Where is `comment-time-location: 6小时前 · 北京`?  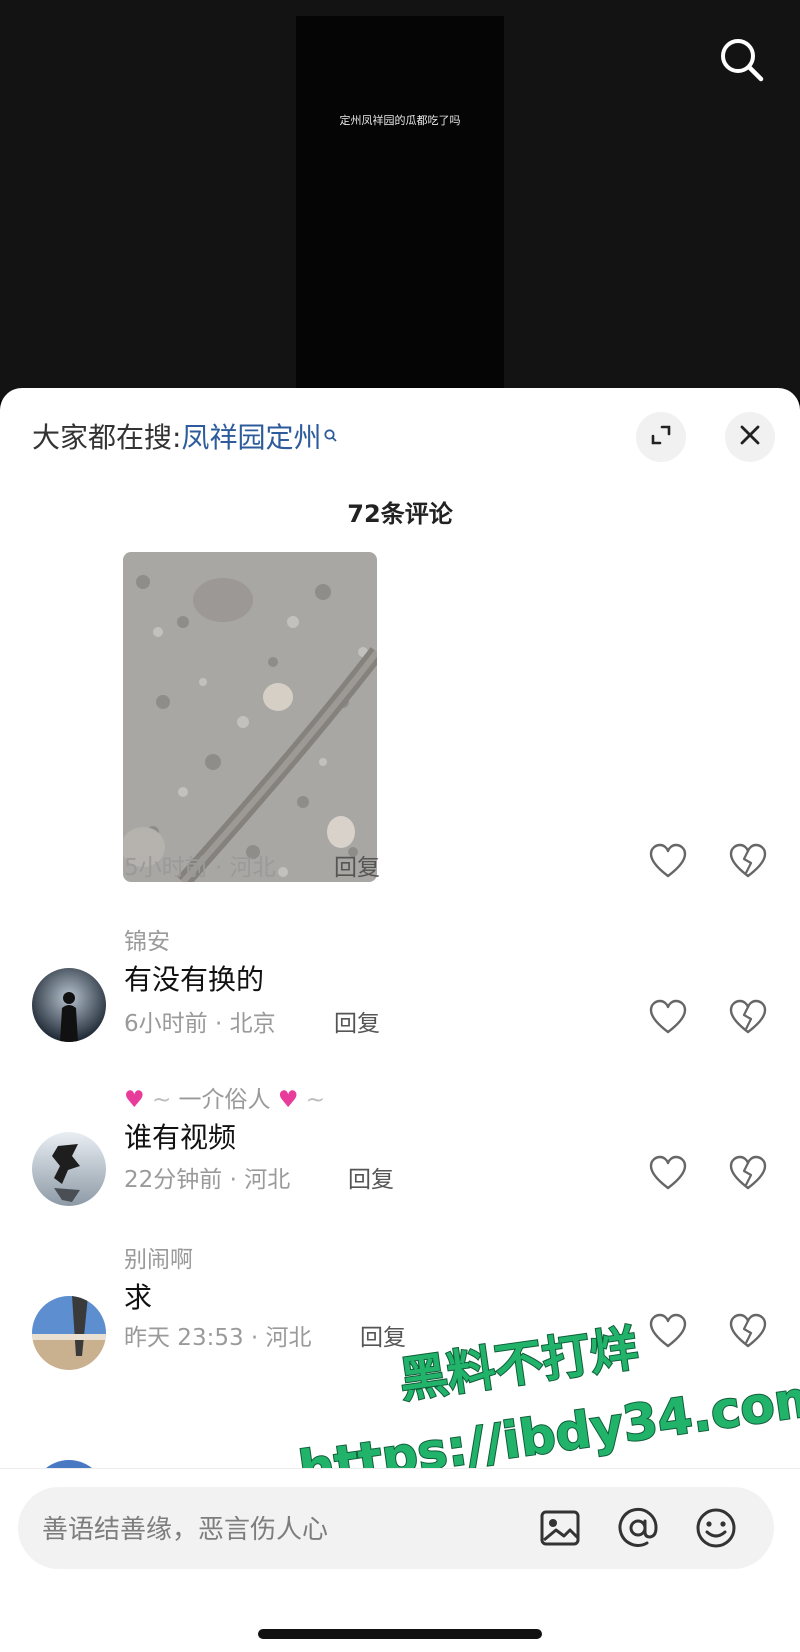 comment-time-location: 6小时前 · 北京 is located at coordinates (200, 1024).